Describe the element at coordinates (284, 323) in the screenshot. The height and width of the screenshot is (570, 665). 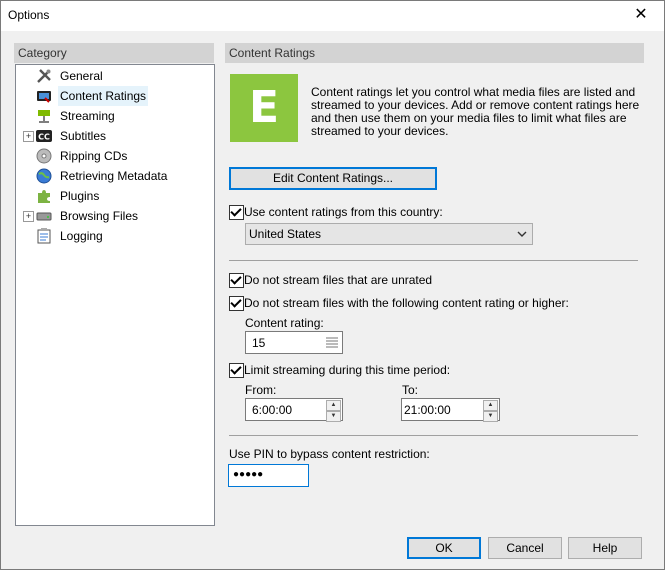
I see `content-rating-label: Content rating:` at that location.